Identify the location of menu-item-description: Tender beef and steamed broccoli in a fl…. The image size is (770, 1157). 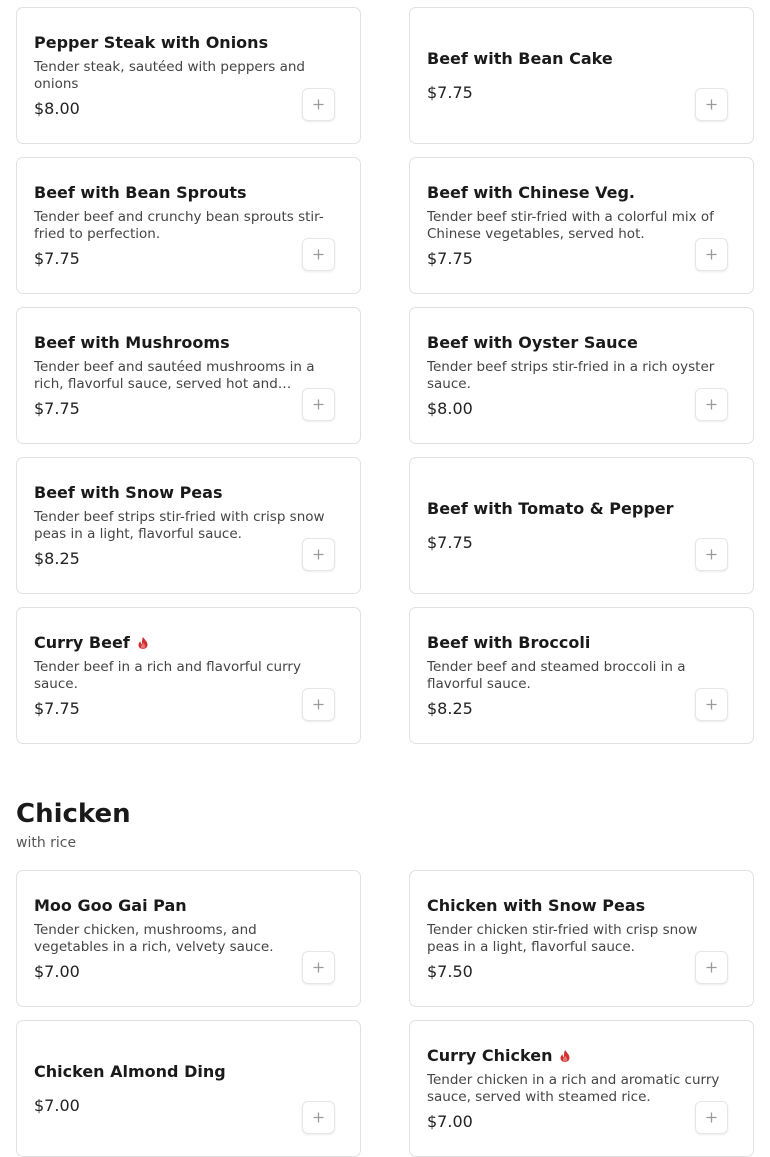
(556, 675).